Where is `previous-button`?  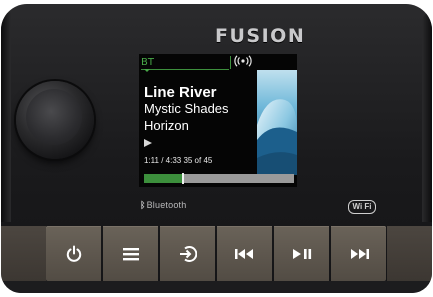
previous-button is located at coordinates (244, 253).